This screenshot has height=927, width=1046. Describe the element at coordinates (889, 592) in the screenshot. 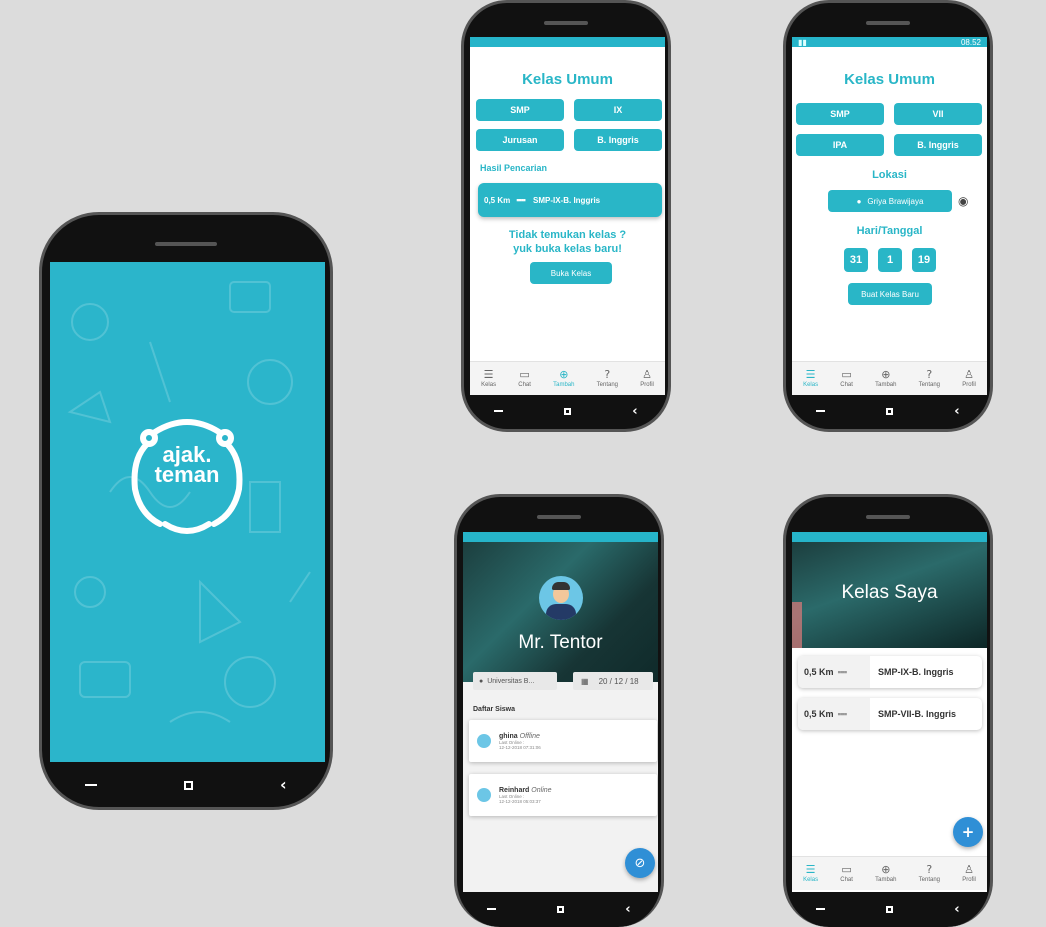

I see `page-title: Kelas Saya` at that location.